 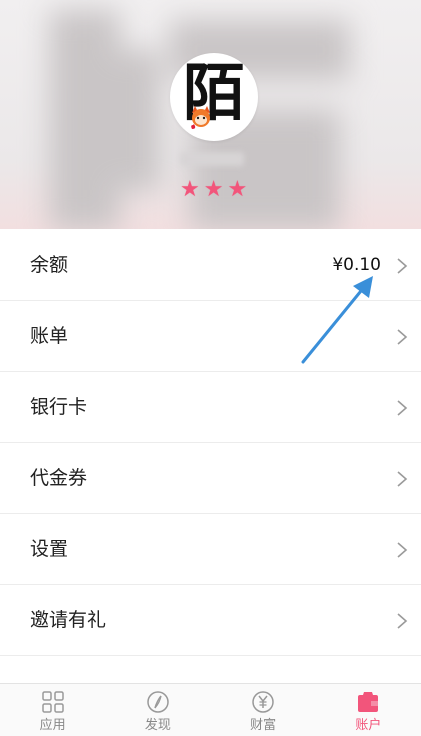 I want to click on star-rating: ★ ★ ★, so click(x=213, y=190).